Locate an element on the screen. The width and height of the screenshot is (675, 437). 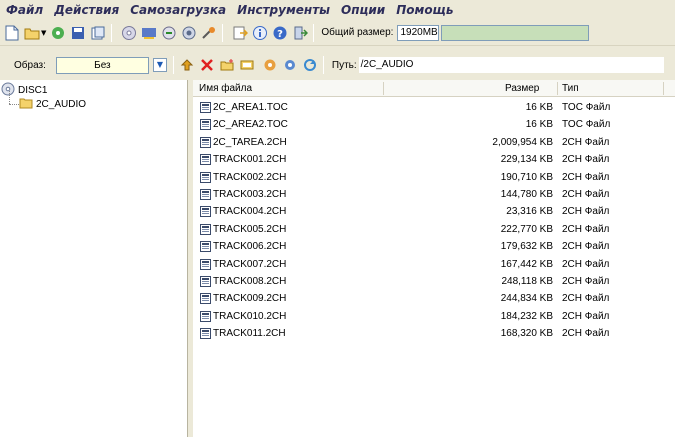
file-name: TRACK007.2CH is located at coordinates (250, 264).